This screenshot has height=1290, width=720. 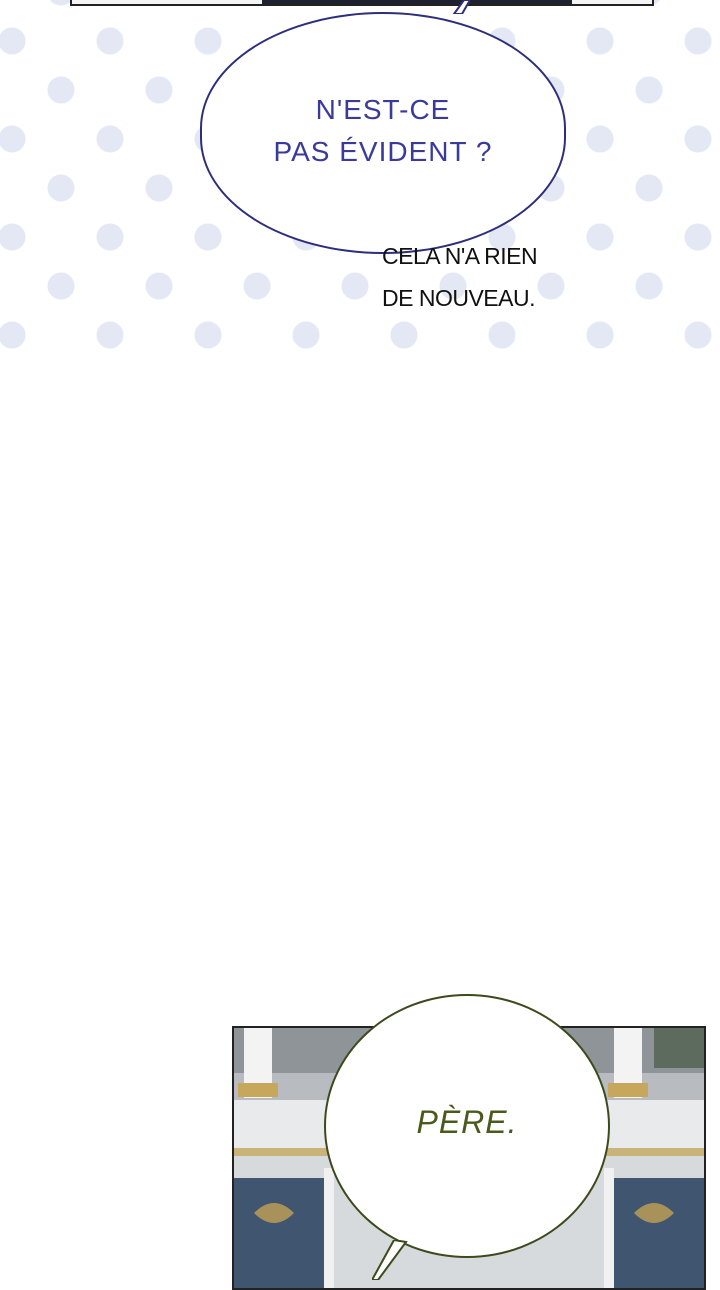 I want to click on speech-bubble-blue: N'EST-CE PAS ÉVIDENT ?, so click(x=383, y=133).